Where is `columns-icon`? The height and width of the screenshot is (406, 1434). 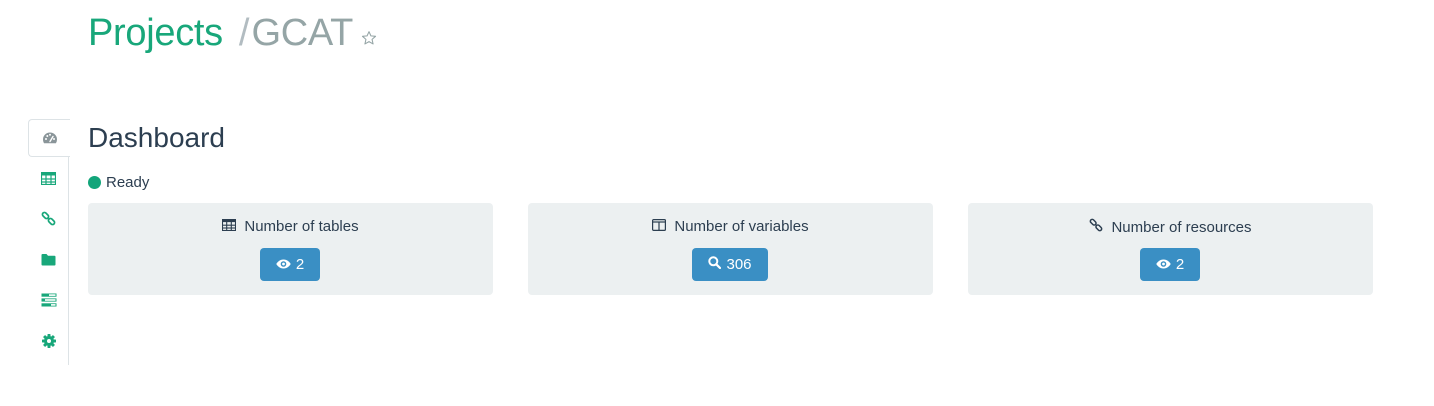
columns-icon is located at coordinates (663, 226).